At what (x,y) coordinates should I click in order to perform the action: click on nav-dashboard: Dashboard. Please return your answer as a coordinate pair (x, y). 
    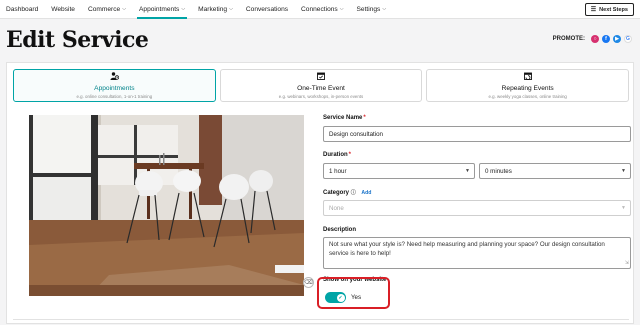
    Looking at the image, I should click on (22, 9).